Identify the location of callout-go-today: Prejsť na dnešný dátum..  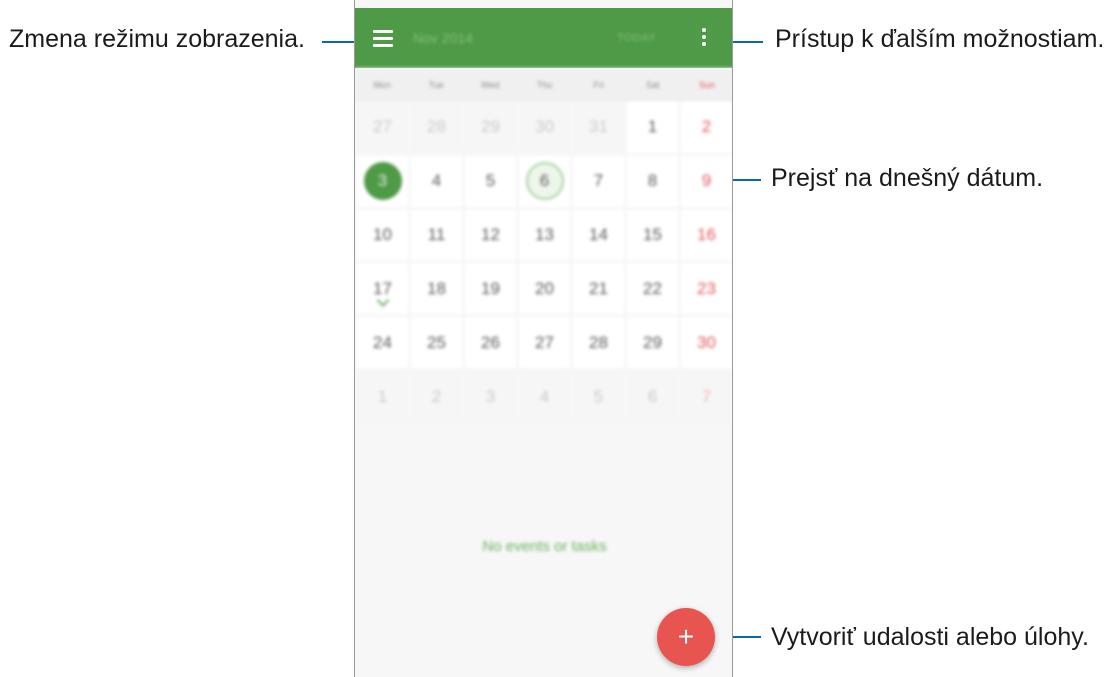
(907, 178).